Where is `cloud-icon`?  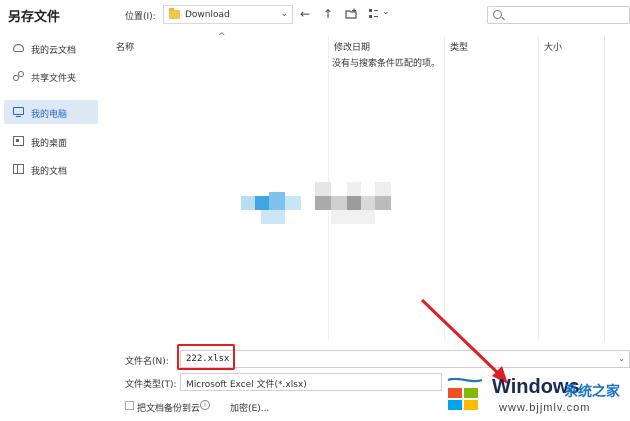 cloud-icon is located at coordinates (18, 48).